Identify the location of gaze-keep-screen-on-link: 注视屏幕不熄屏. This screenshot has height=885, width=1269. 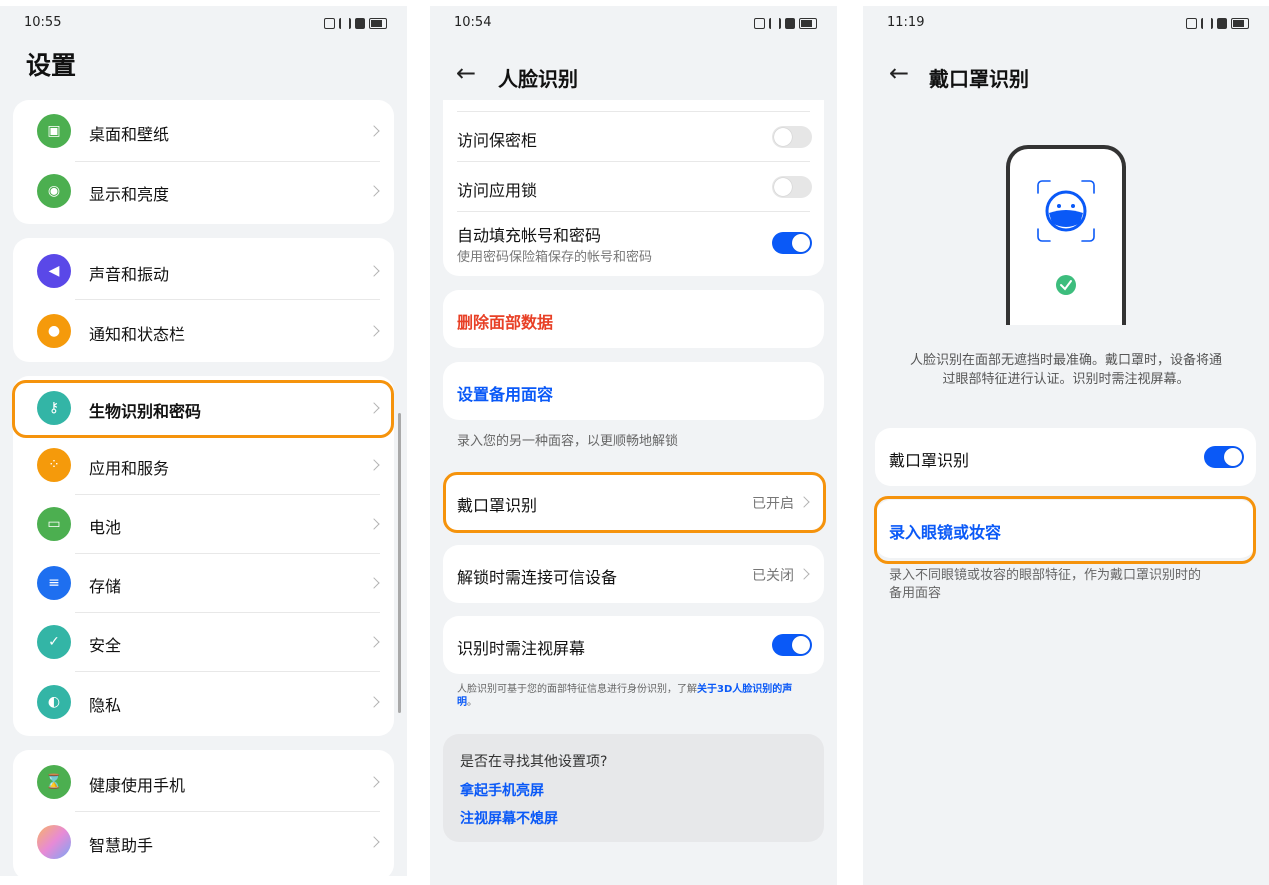
(509, 818).